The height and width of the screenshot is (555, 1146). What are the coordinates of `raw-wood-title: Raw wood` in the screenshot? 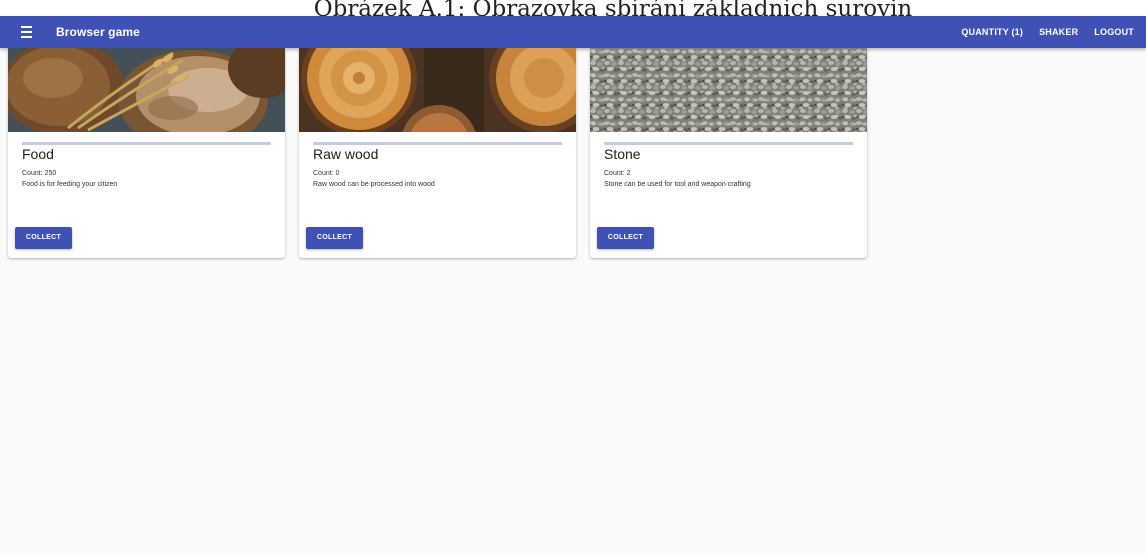 It's located at (346, 154).